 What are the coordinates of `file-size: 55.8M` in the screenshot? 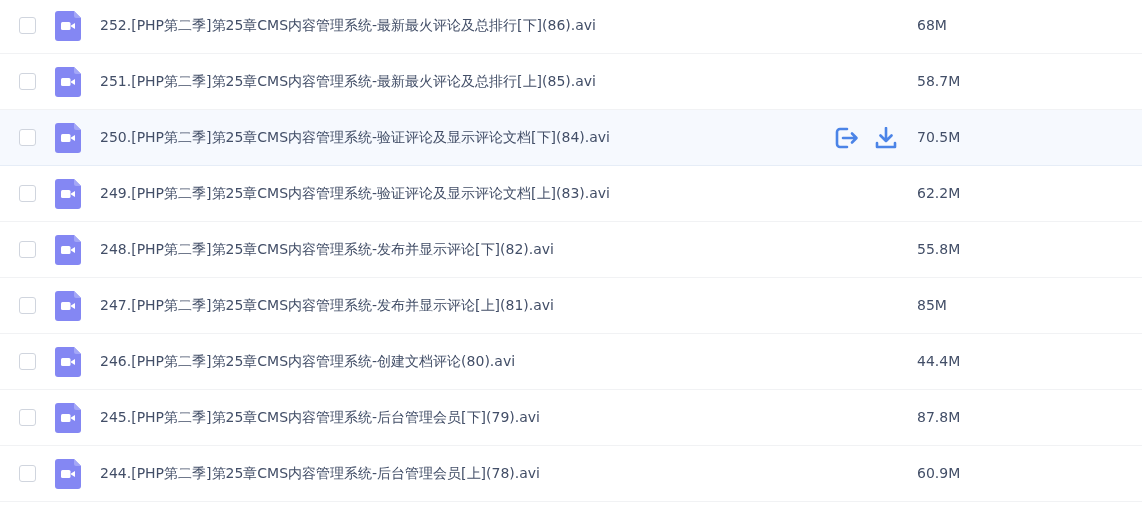 It's located at (939, 249).